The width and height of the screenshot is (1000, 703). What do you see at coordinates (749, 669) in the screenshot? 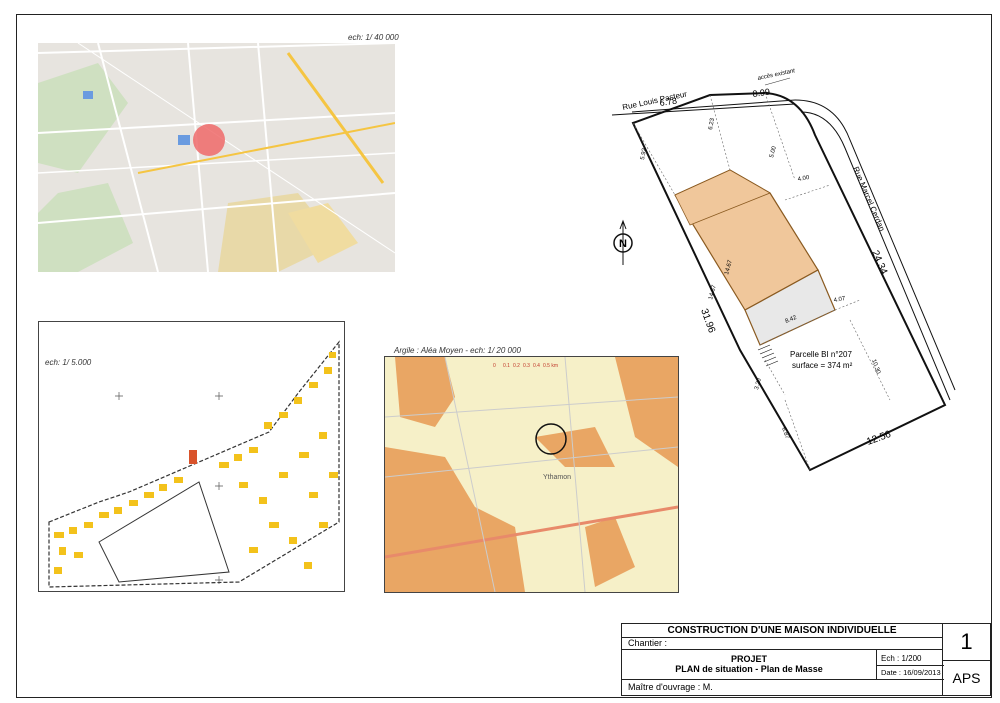
I see `drawing-subtitle: PLAN de situation - Plan de Masse` at bounding box center [749, 669].